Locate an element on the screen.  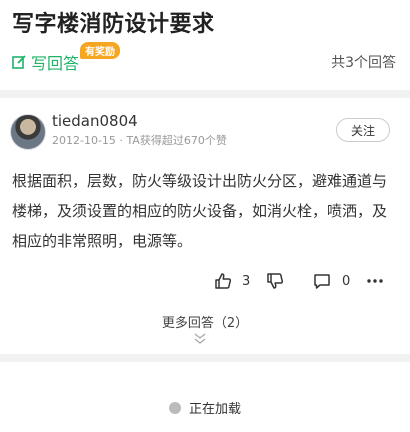
loading-indicator: 正在加载 is located at coordinates (205, 407).